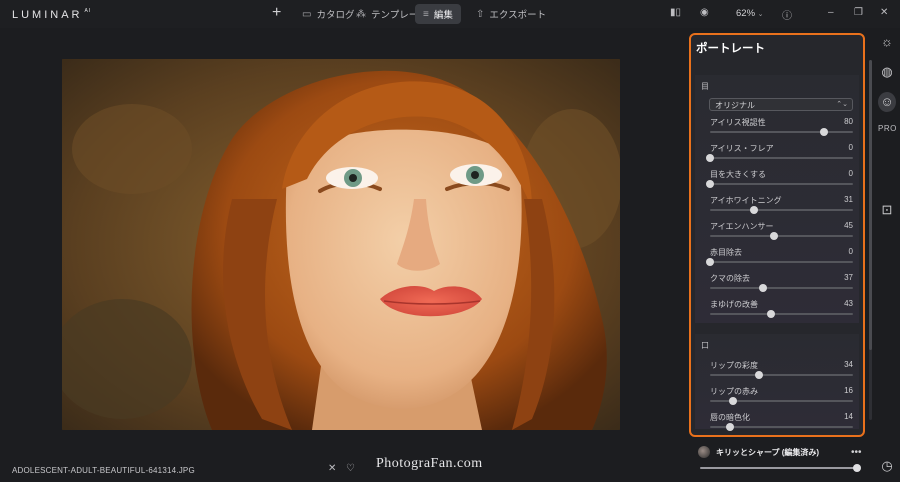 The image size is (900, 482). I want to click on layers-icon: ⊡, so click(887, 210).